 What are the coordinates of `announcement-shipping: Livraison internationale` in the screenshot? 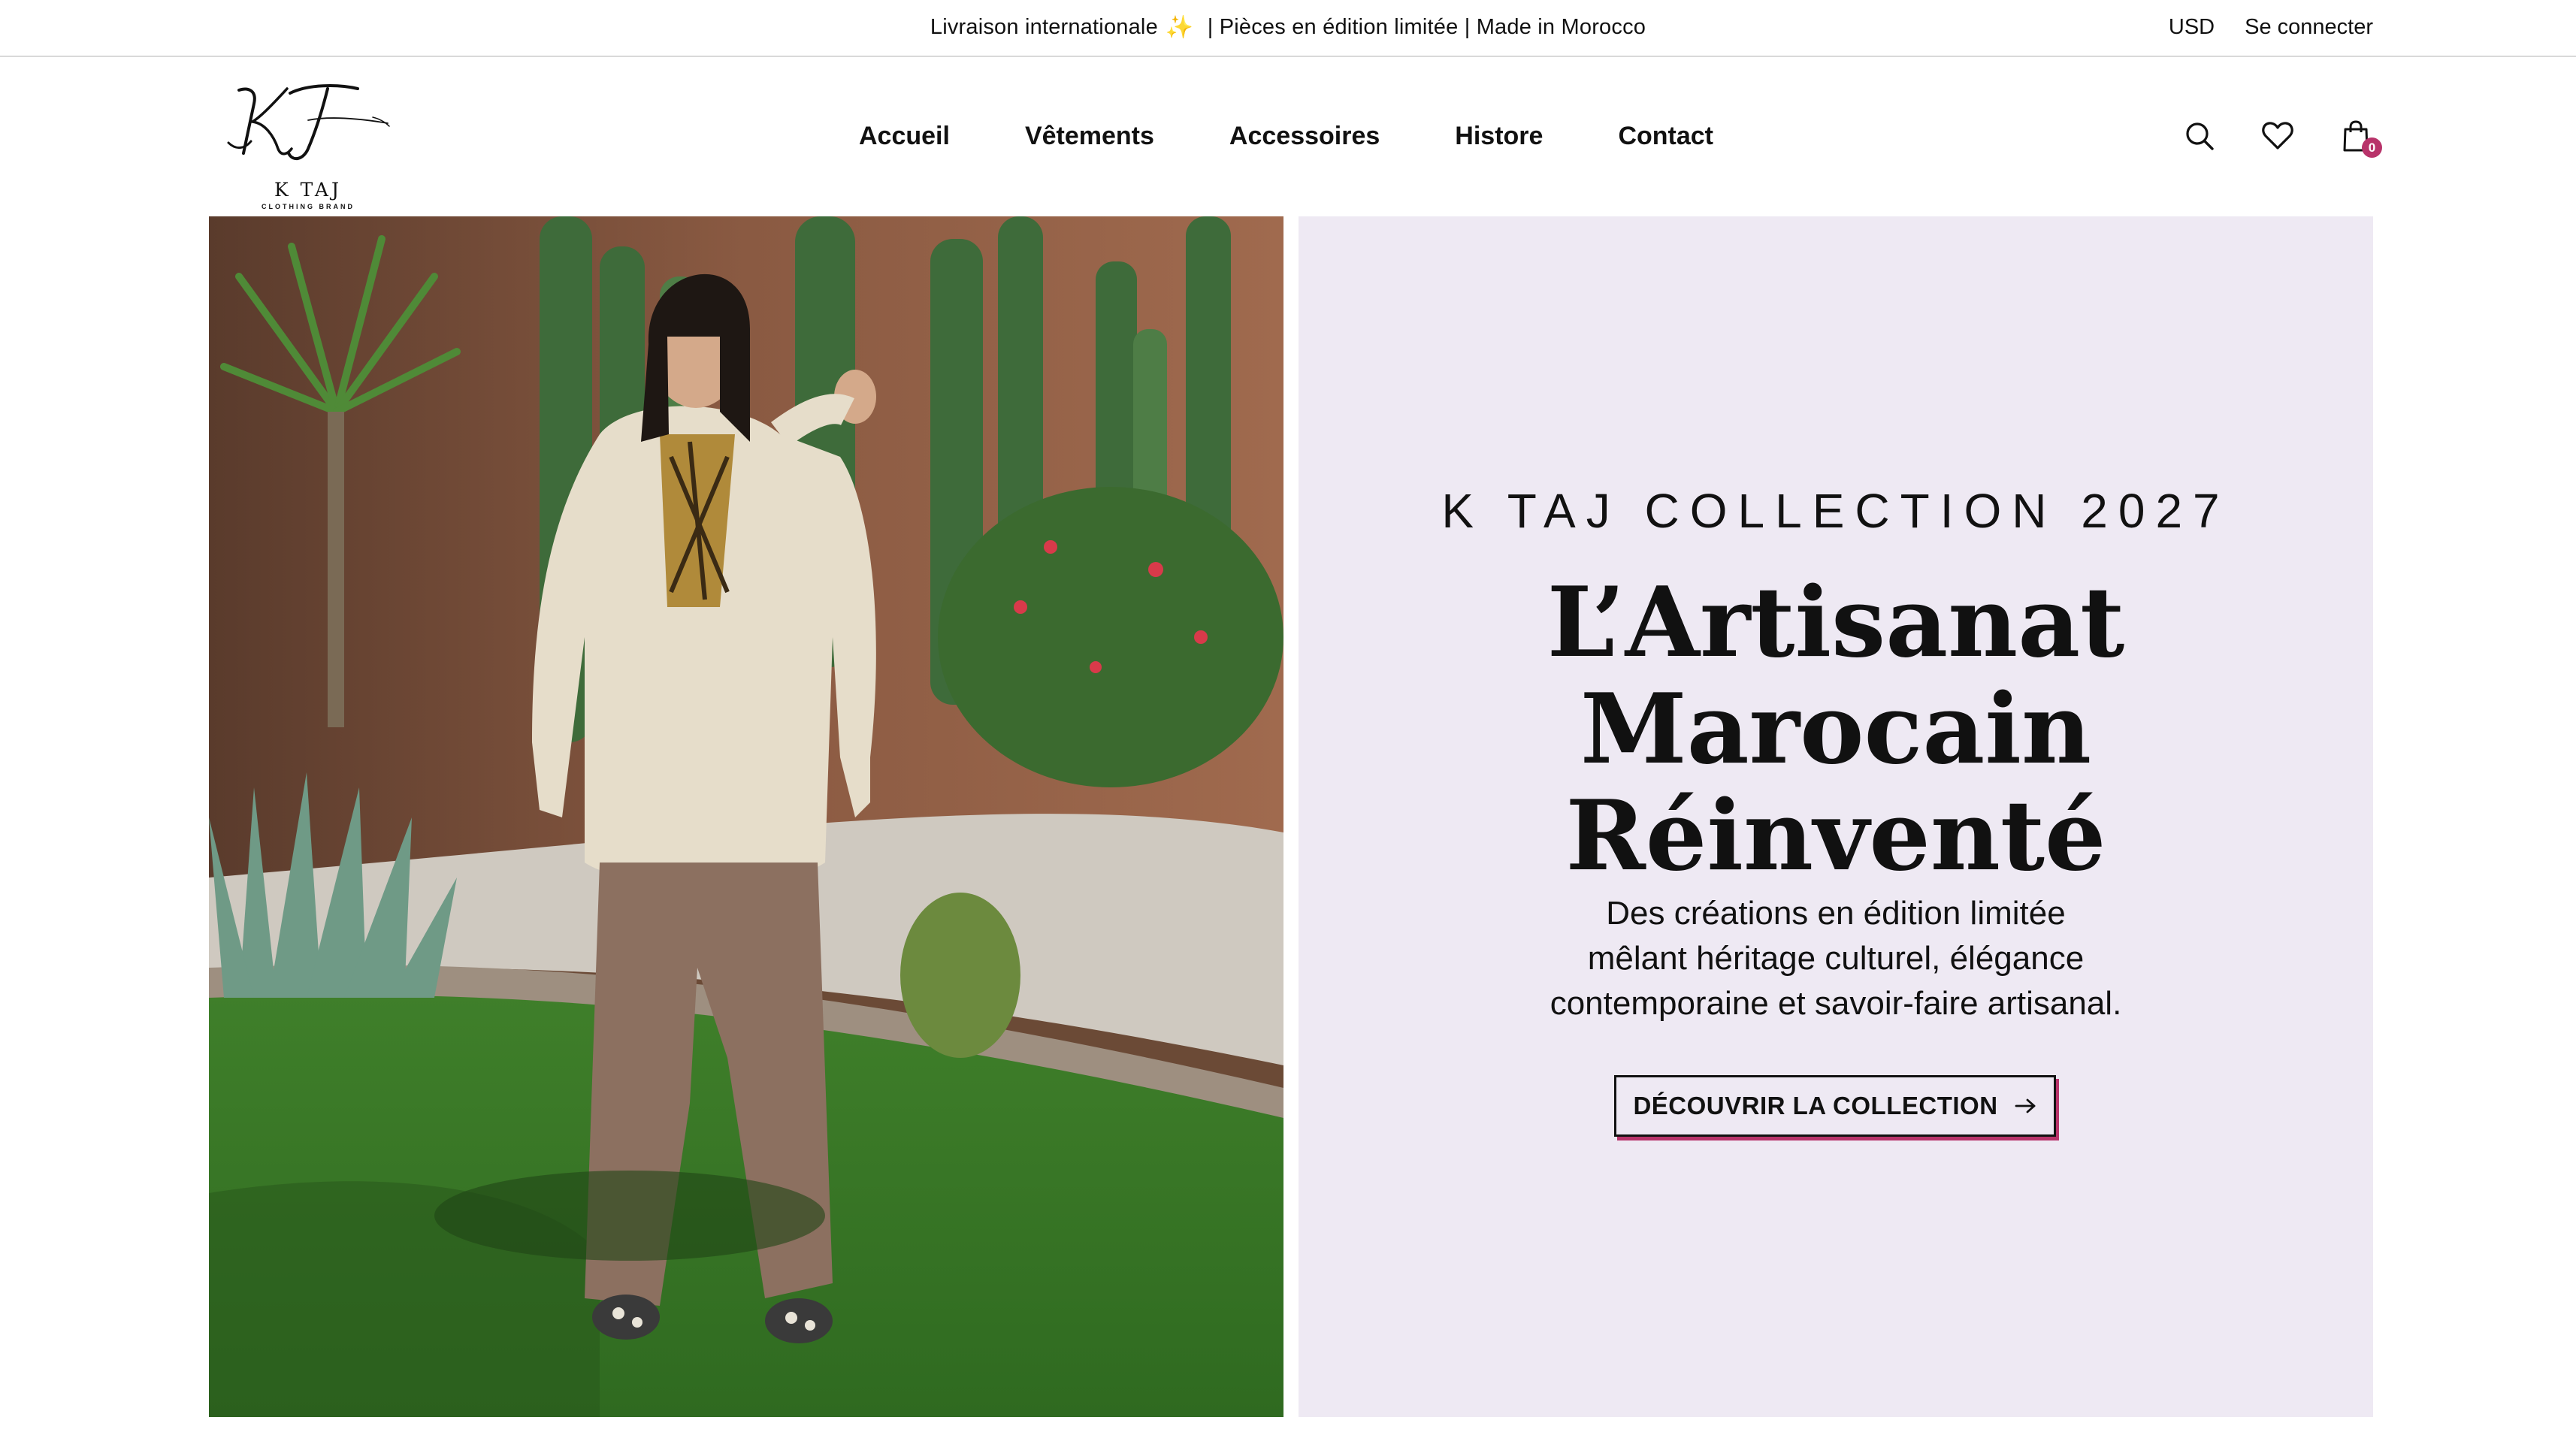 It's located at (1044, 26).